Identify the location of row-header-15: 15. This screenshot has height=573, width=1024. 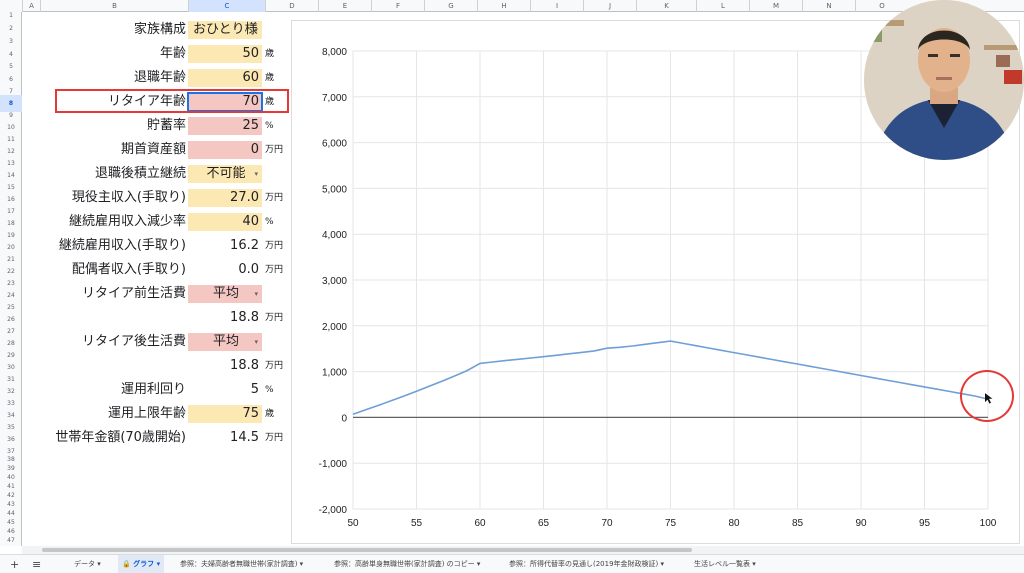
(11, 187).